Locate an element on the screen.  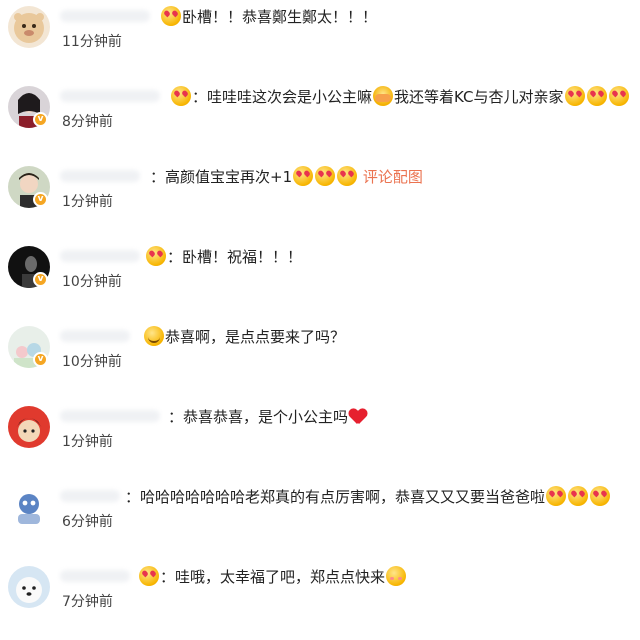
comment-item: v ：卧槽！祝福！！！ 10分钟前 is located at coordinates (320, 280).